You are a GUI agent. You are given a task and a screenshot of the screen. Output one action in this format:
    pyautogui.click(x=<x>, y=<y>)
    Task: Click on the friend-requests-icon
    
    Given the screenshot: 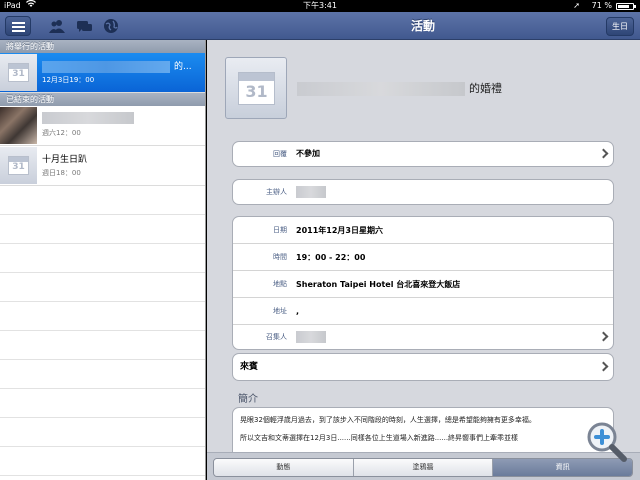 What is the action you would take?
    pyautogui.click(x=57, y=26)
    